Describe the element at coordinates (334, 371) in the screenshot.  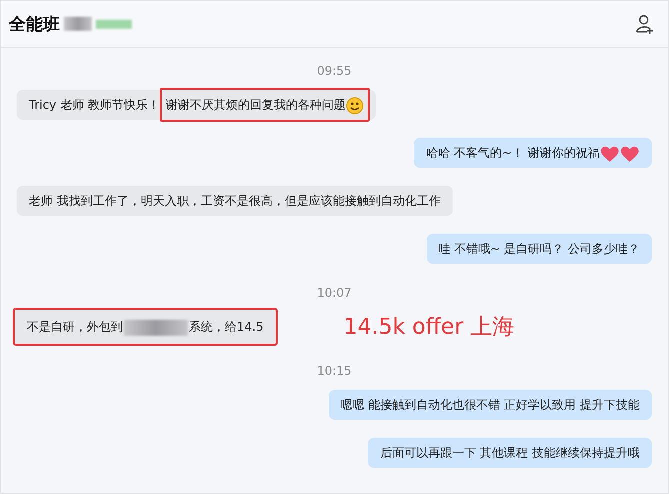
I see `timestamp: 10:15` at that location.